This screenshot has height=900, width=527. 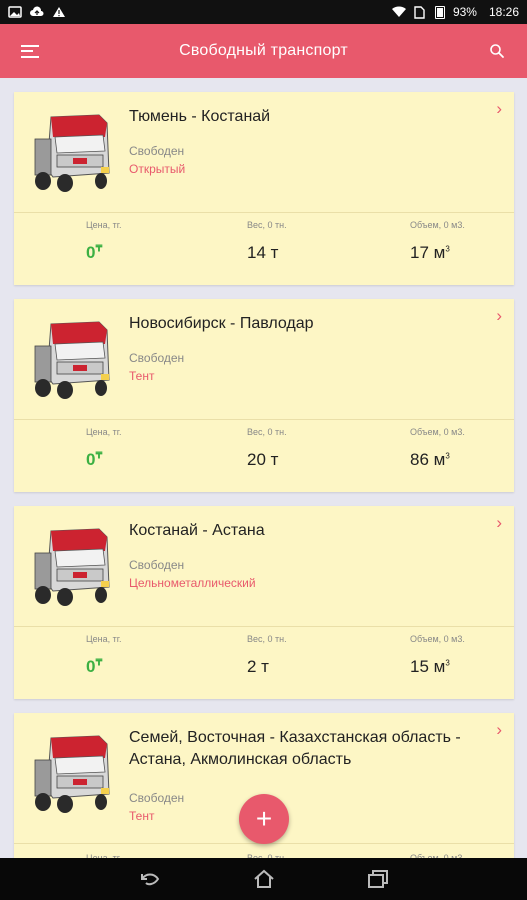 I want to click on menu-button, so click(x=30, y=51).